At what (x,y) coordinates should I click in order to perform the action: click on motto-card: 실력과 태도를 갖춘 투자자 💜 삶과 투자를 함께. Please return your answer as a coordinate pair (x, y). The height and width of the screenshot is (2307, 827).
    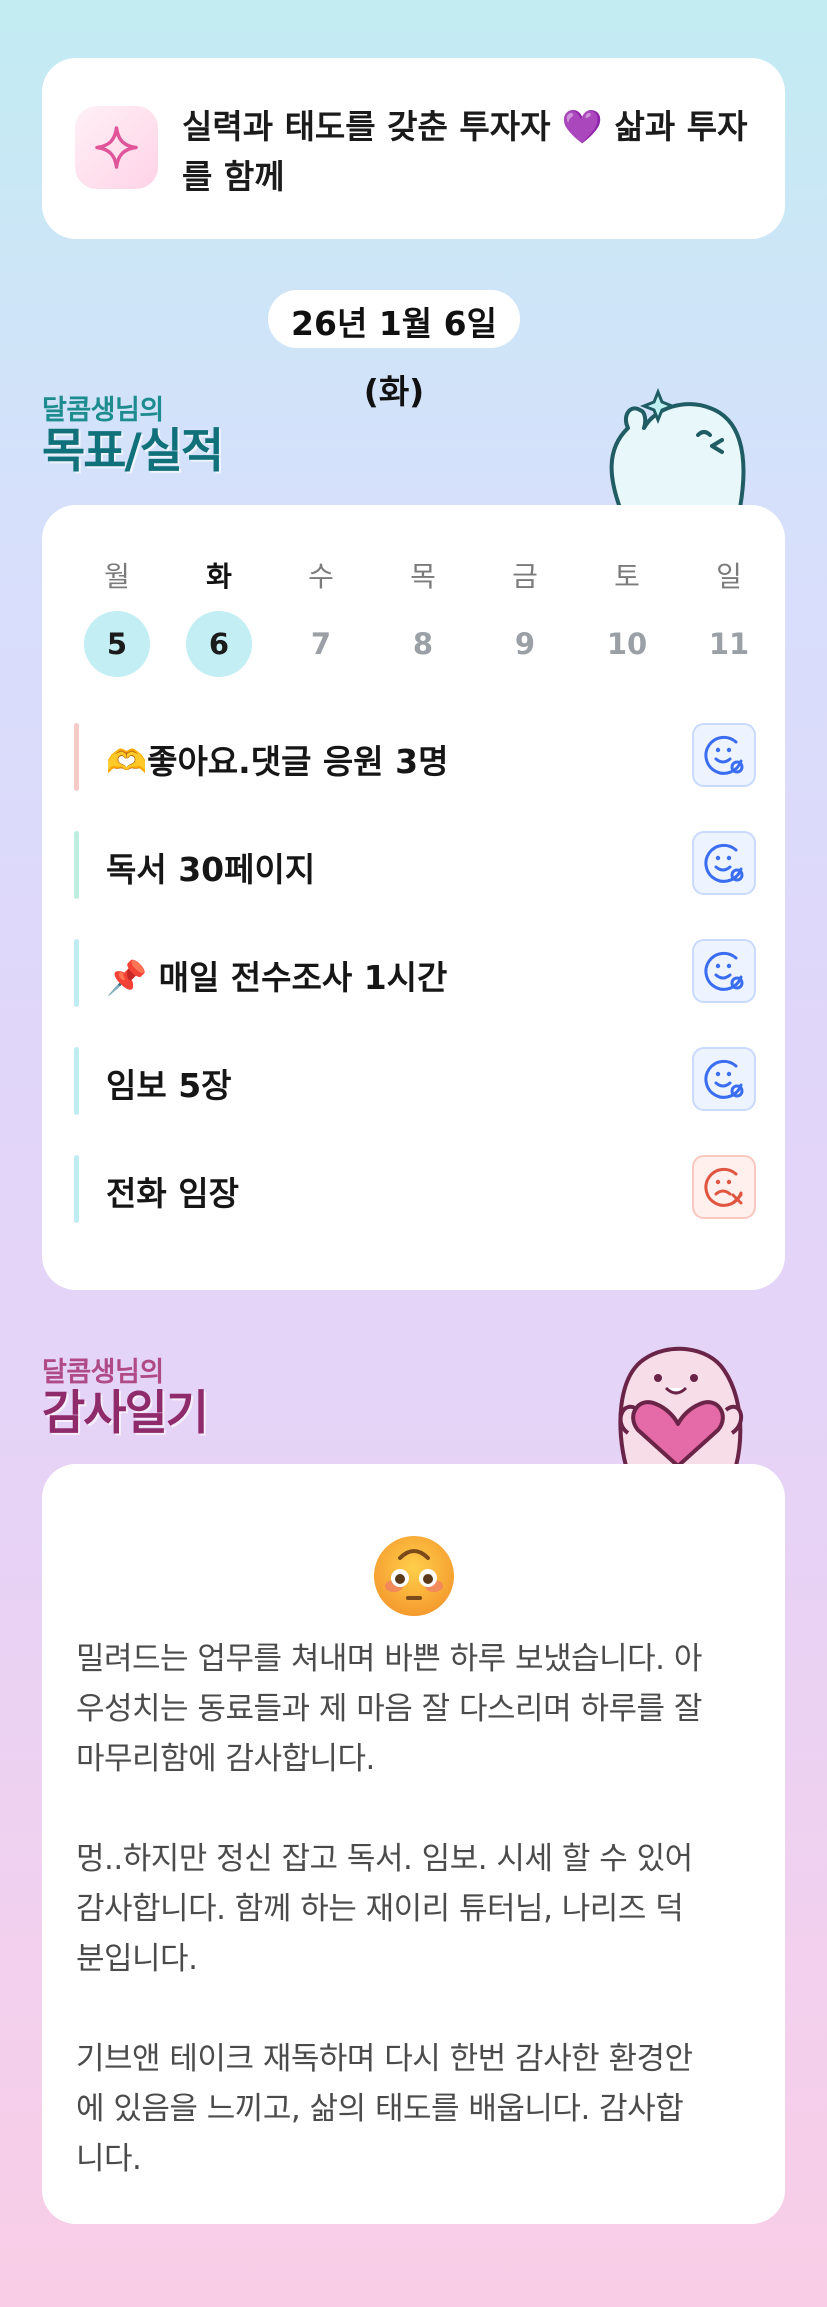
    Looking at the image, I should click on (413, 148).